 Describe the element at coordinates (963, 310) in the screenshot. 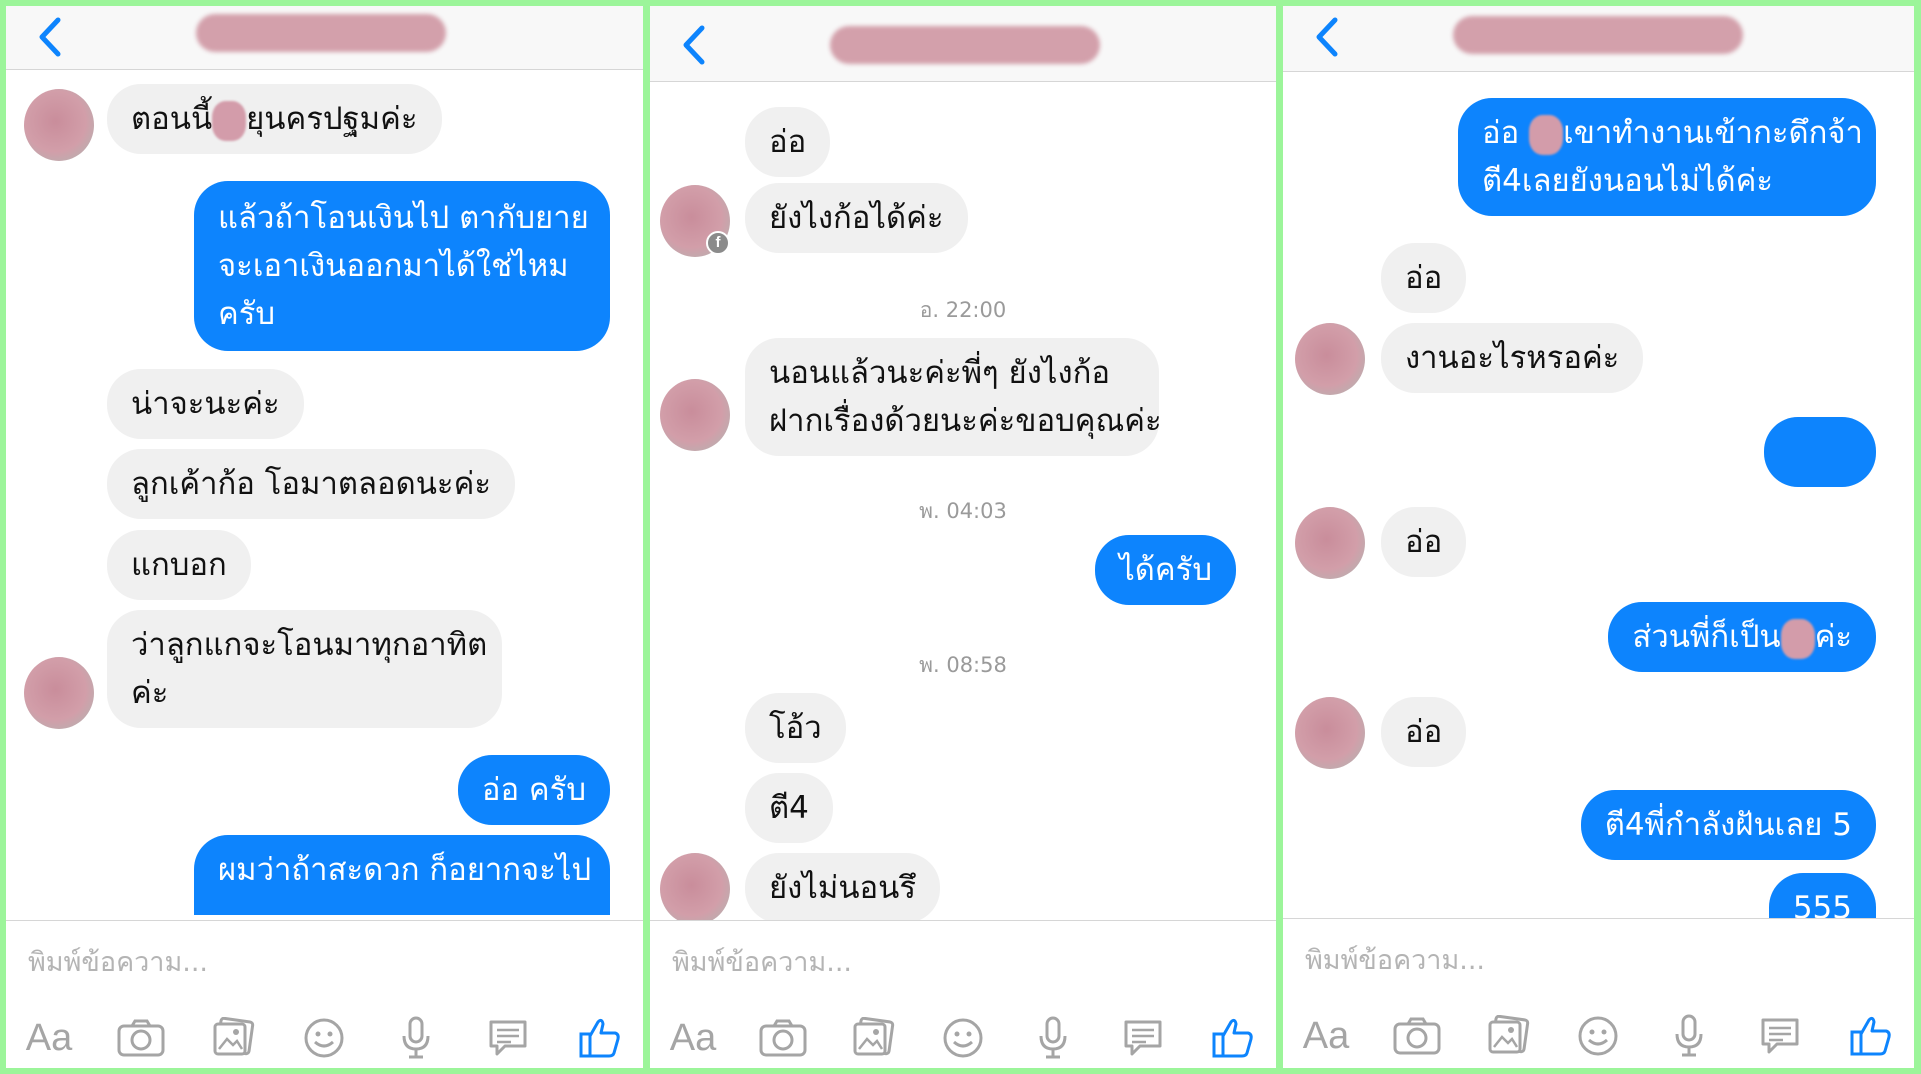

I see `timestamp: อ. 22:00` at that location.